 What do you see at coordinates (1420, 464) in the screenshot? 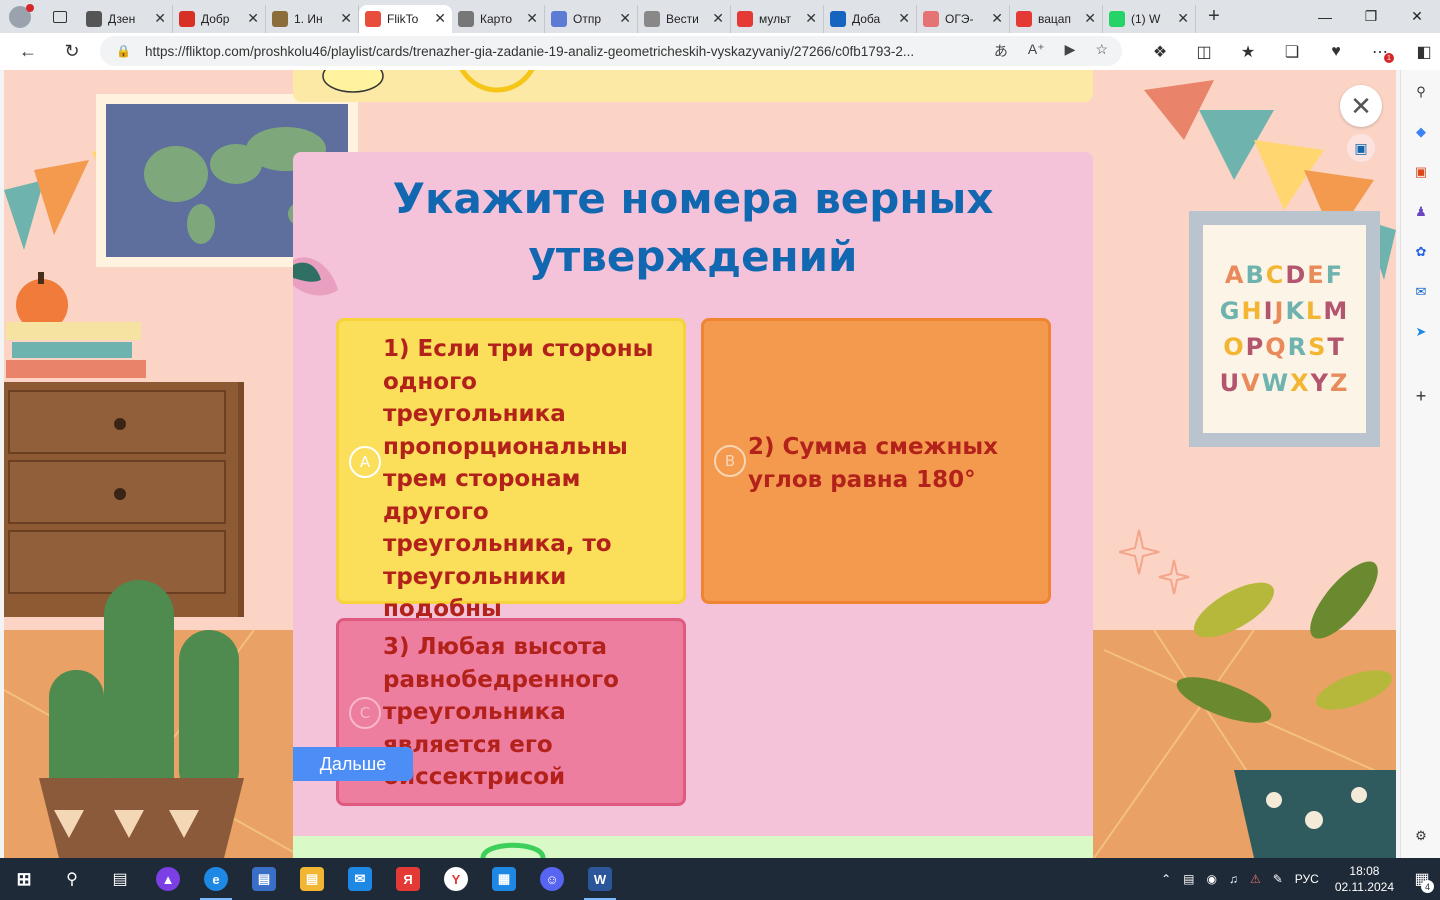
I see `edge-sidebar: ⚲ ◆ ▣ ♟ ✿ ✉ ➤ + ⚙` at bounding box center [1420, 464].